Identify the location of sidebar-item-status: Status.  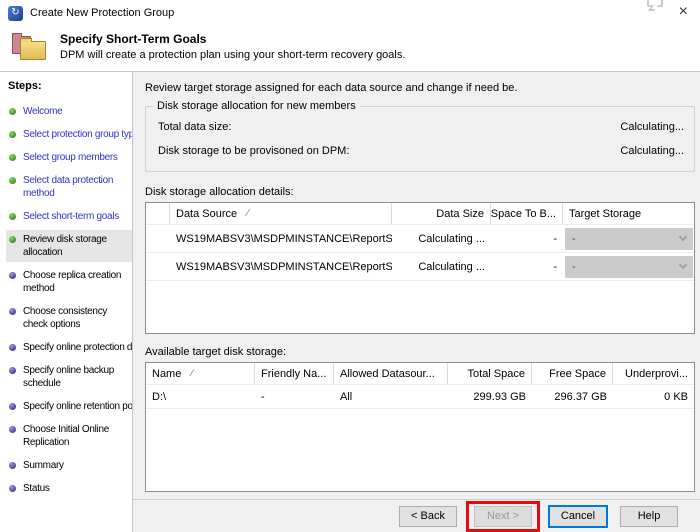
(69, 488).